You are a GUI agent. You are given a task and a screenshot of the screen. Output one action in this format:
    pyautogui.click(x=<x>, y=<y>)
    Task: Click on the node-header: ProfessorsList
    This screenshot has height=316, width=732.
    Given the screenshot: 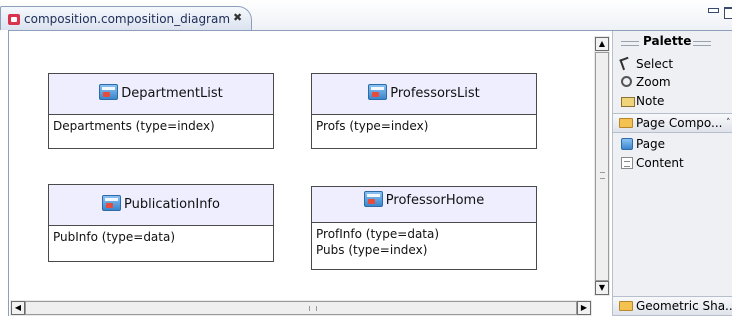 What is the action you would take?
    pyautogui.click(x=424, y=94)
    